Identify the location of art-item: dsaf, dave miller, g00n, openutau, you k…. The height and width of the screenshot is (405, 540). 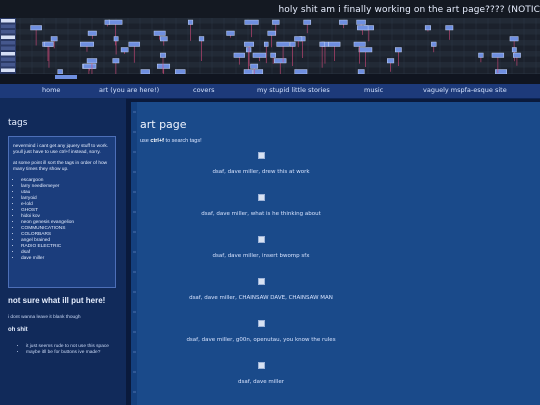
(261, 331).